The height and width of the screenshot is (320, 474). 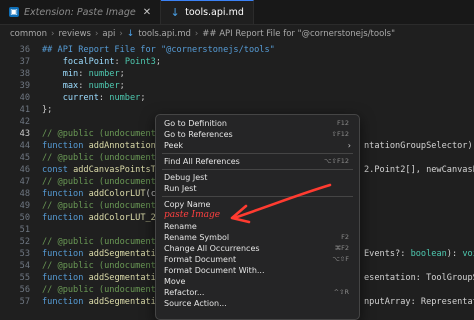 I want to click on code-text: max: number;, so click(x=93, y=86).